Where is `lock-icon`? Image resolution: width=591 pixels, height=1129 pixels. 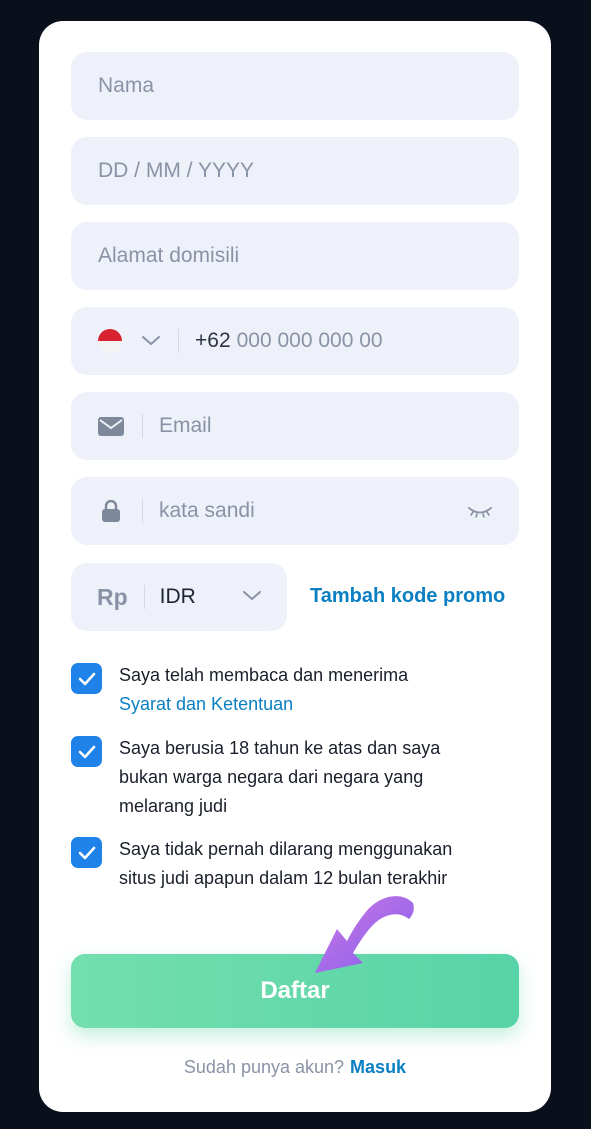 lock-icon is located at coordinates (111, 511).